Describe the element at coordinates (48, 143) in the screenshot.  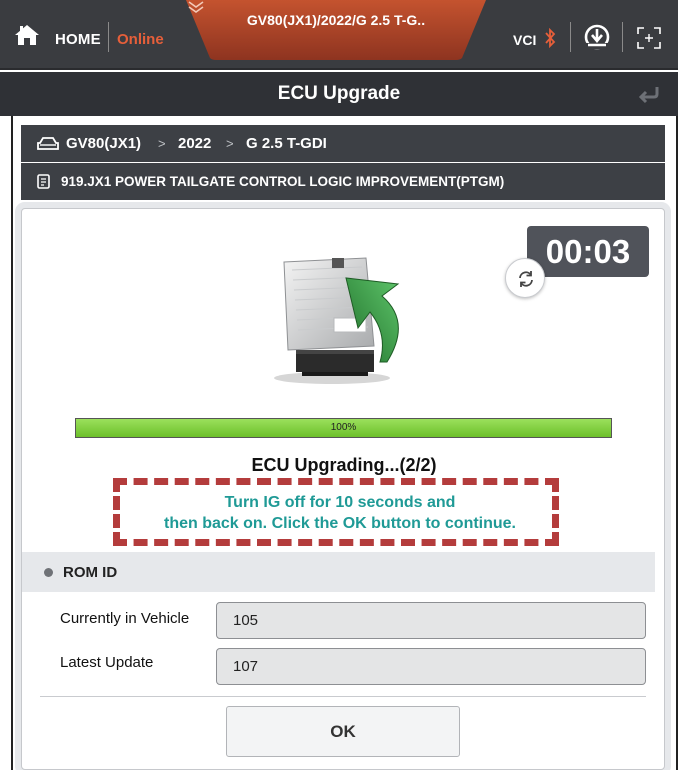
I see `car-icon` at that location.